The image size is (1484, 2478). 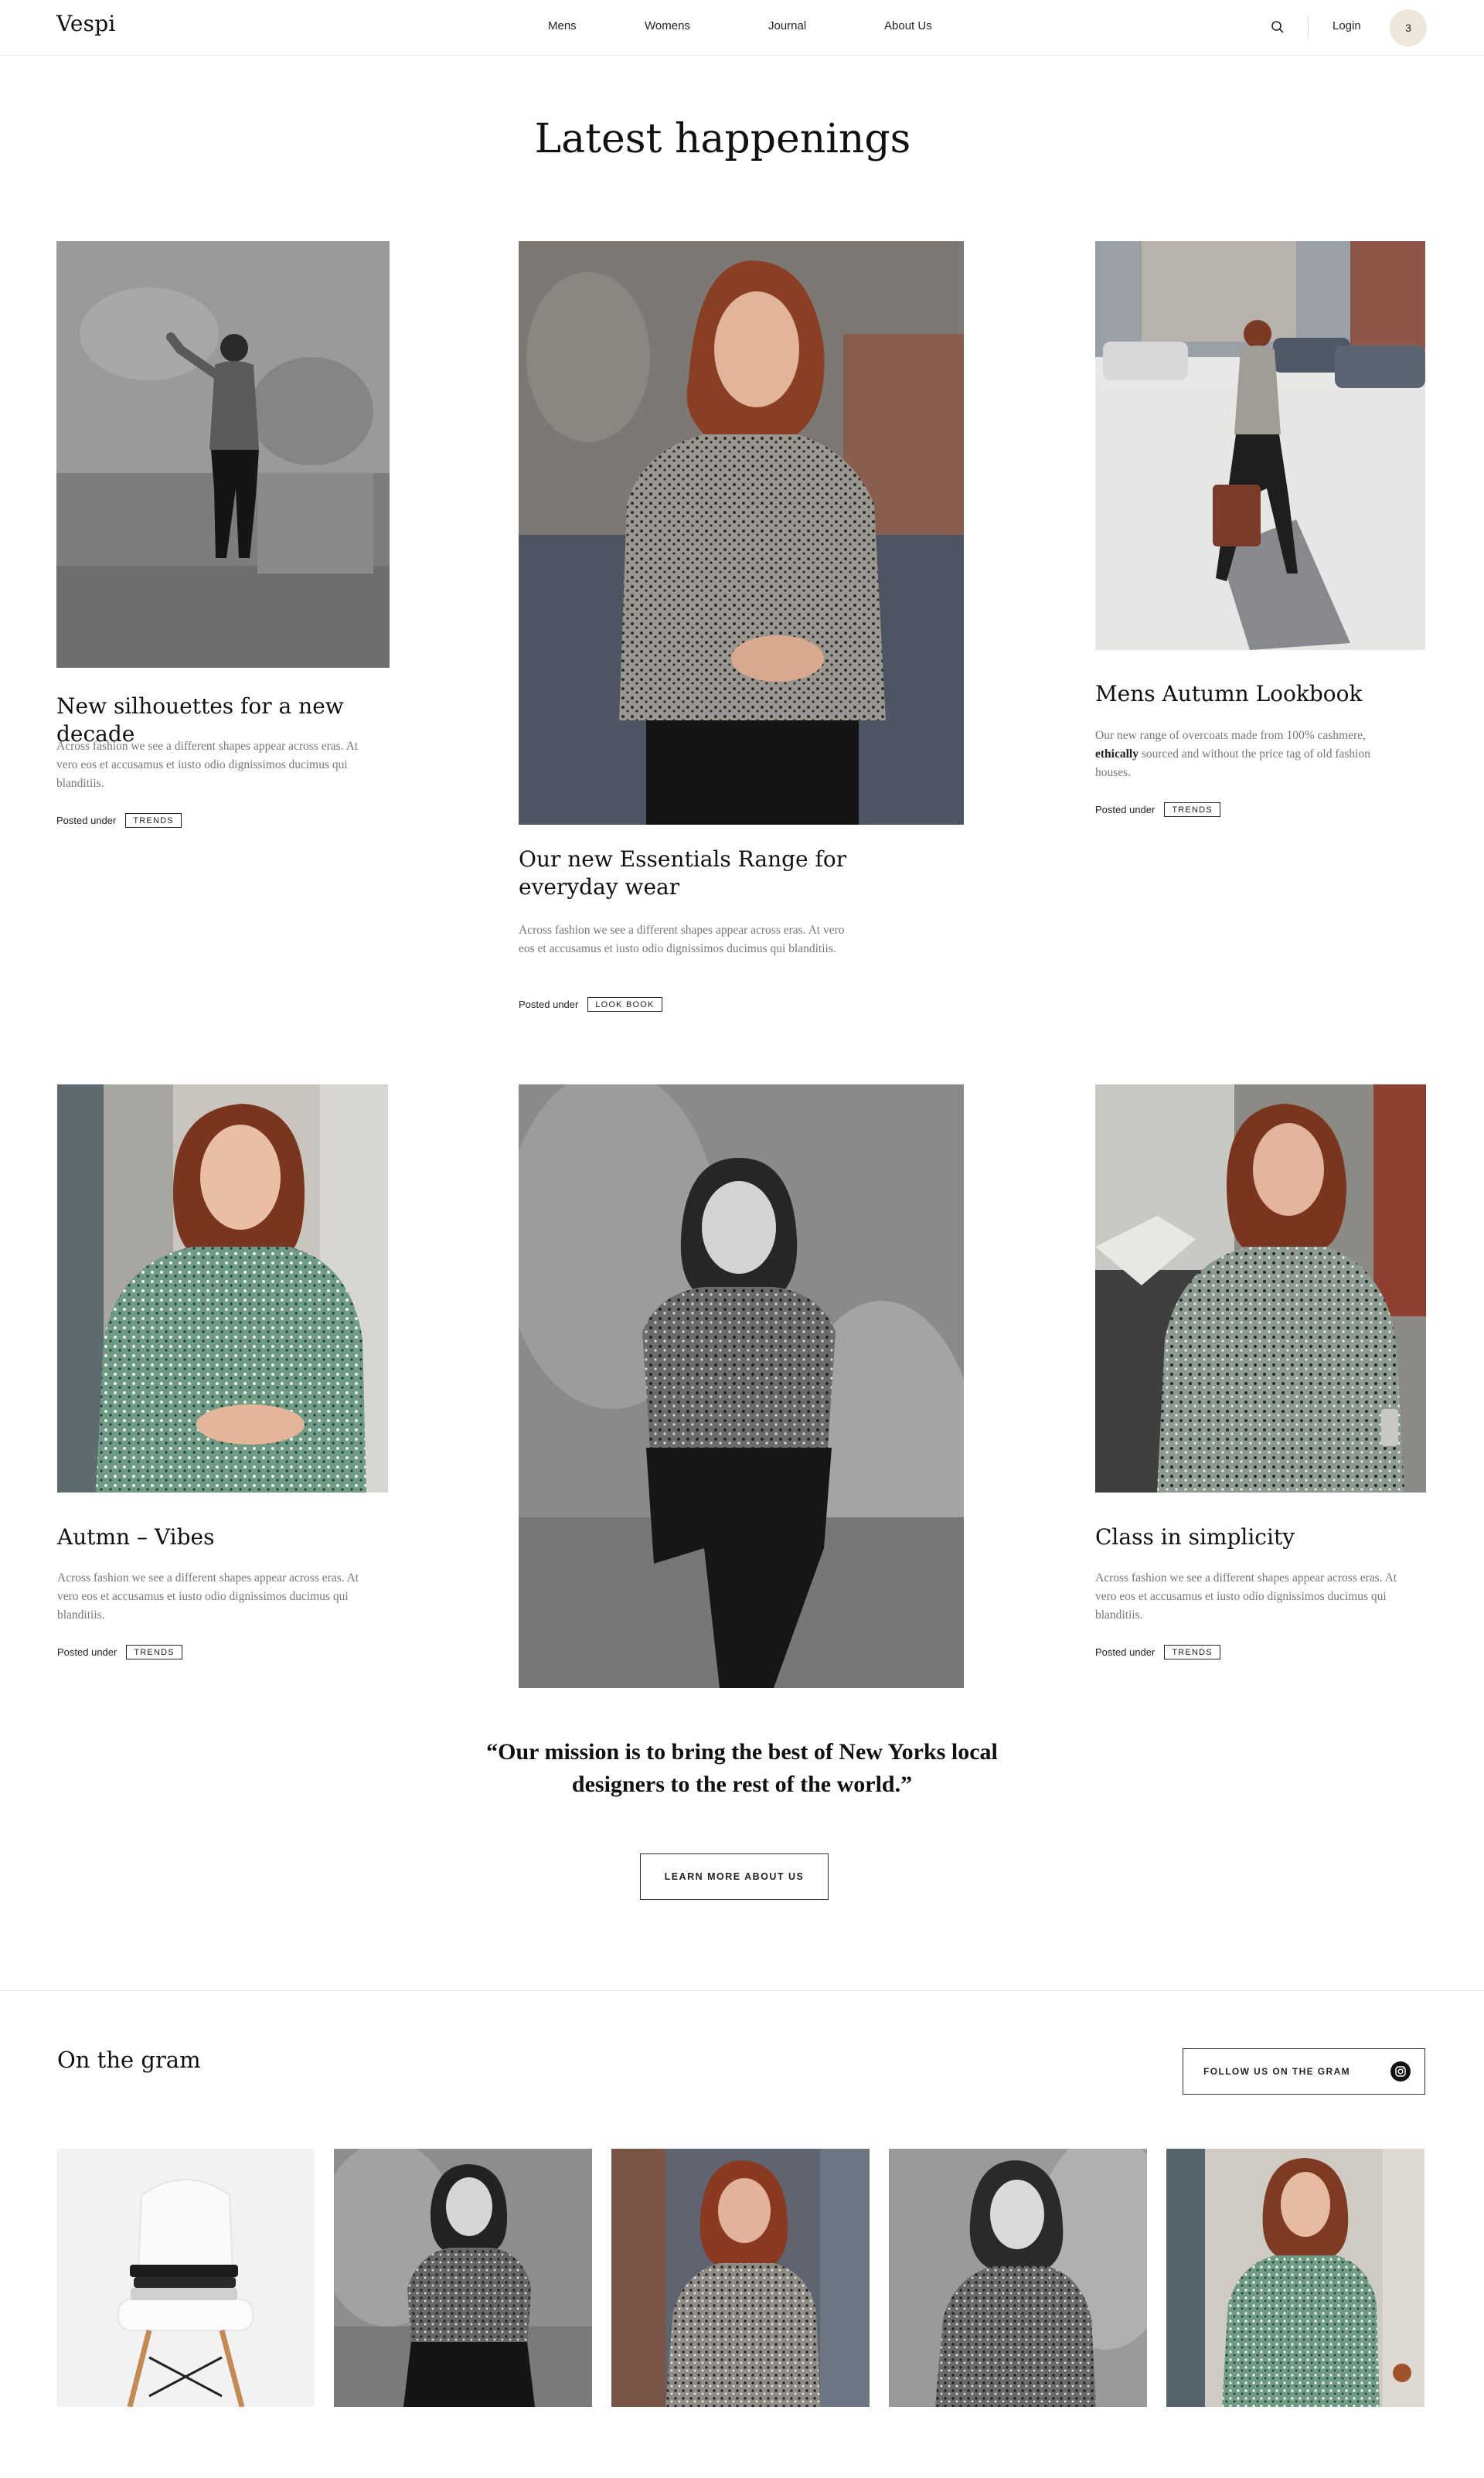 What do you see at coordinates (562, 25) in the screenshot?
I see `nav-link-mens: Mens` at bounding box center [562, 25].